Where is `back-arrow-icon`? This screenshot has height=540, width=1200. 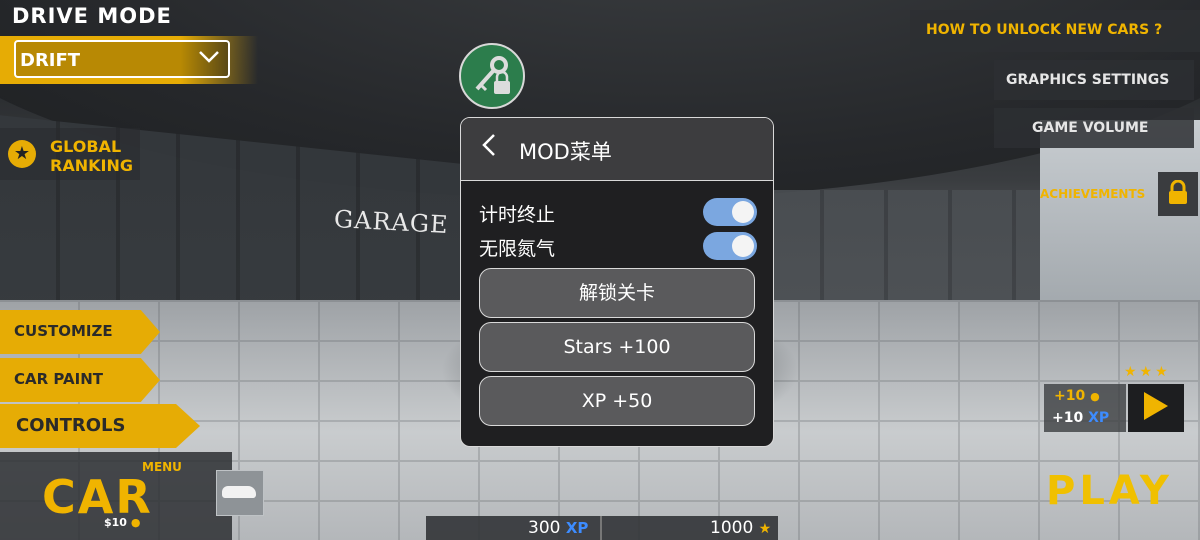
back-arrow-icon is located at coordinates (489, 148).